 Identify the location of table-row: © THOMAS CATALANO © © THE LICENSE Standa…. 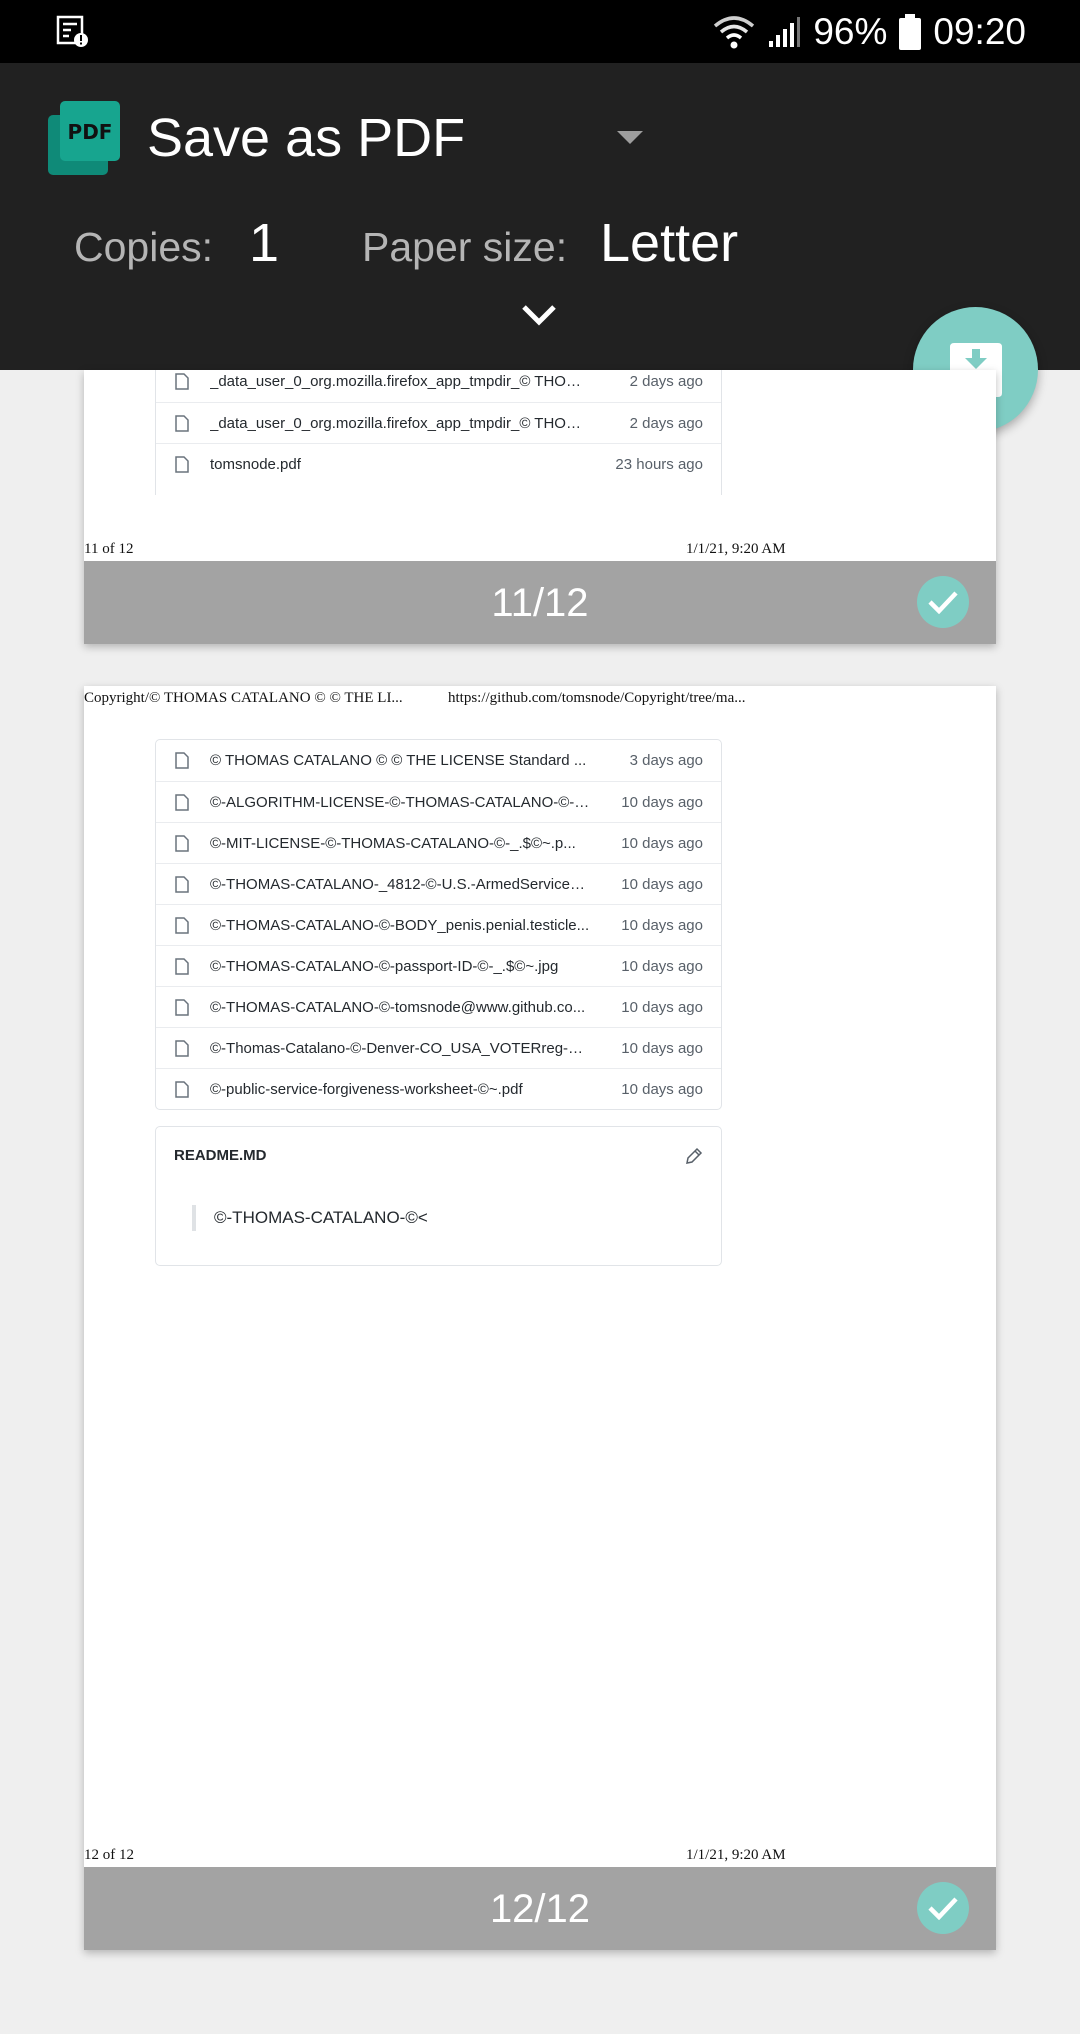
(438, 760).